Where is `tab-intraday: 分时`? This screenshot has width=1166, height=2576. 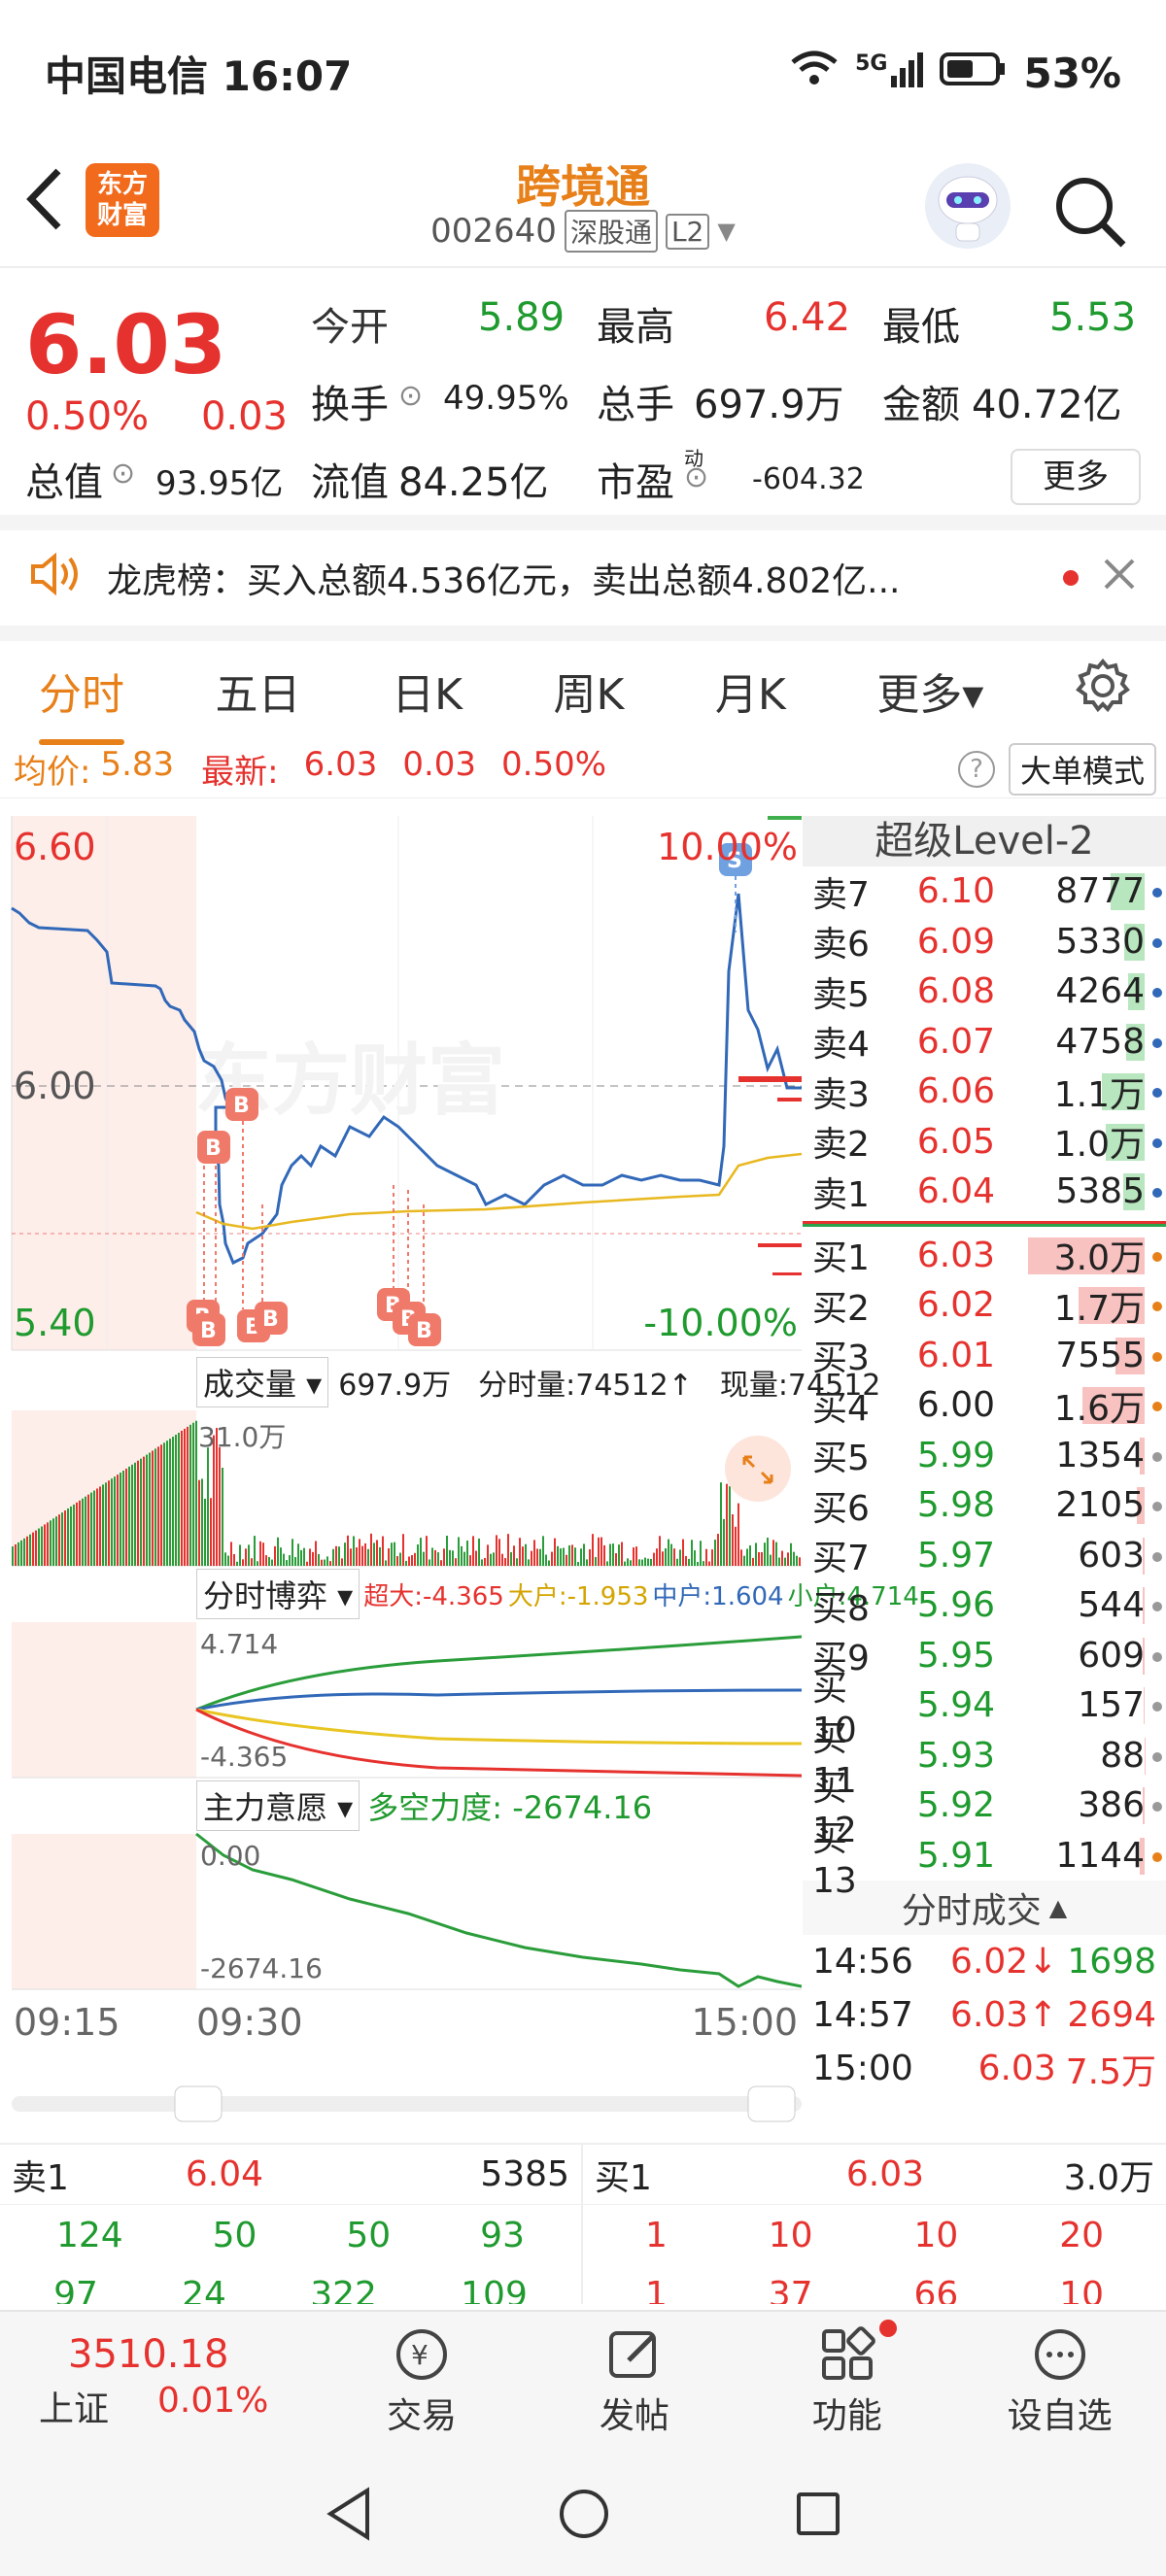
tab-intraday: 分时 is located at coordinates (81, 702).